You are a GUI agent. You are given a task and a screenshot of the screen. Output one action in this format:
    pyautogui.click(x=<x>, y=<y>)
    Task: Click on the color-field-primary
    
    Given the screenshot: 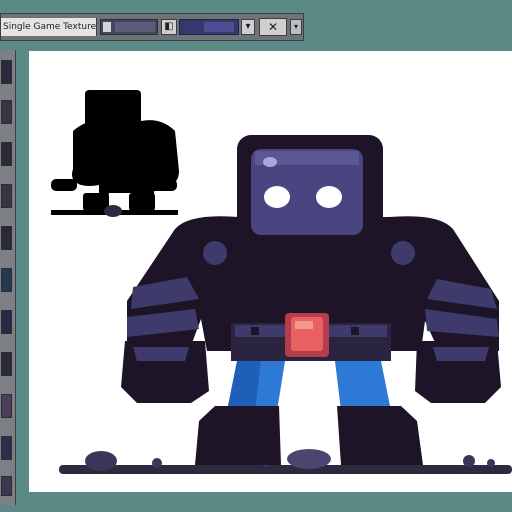 What is the action you would take?
    pyautogui.click(x=129, y=27)
    